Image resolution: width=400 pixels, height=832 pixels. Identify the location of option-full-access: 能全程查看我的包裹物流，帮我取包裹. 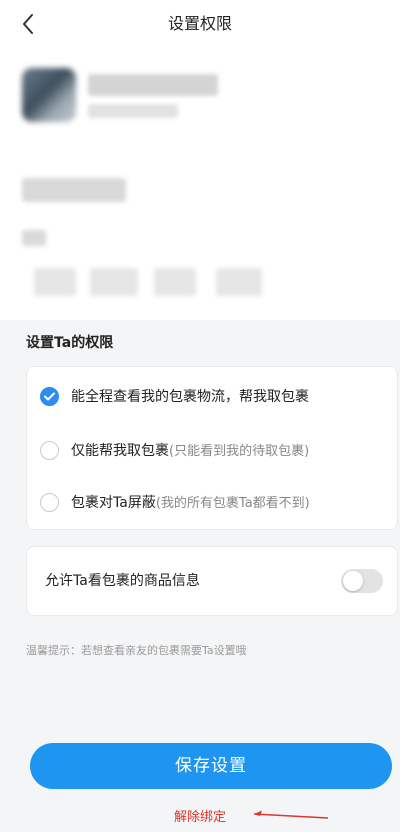
(212, 396).